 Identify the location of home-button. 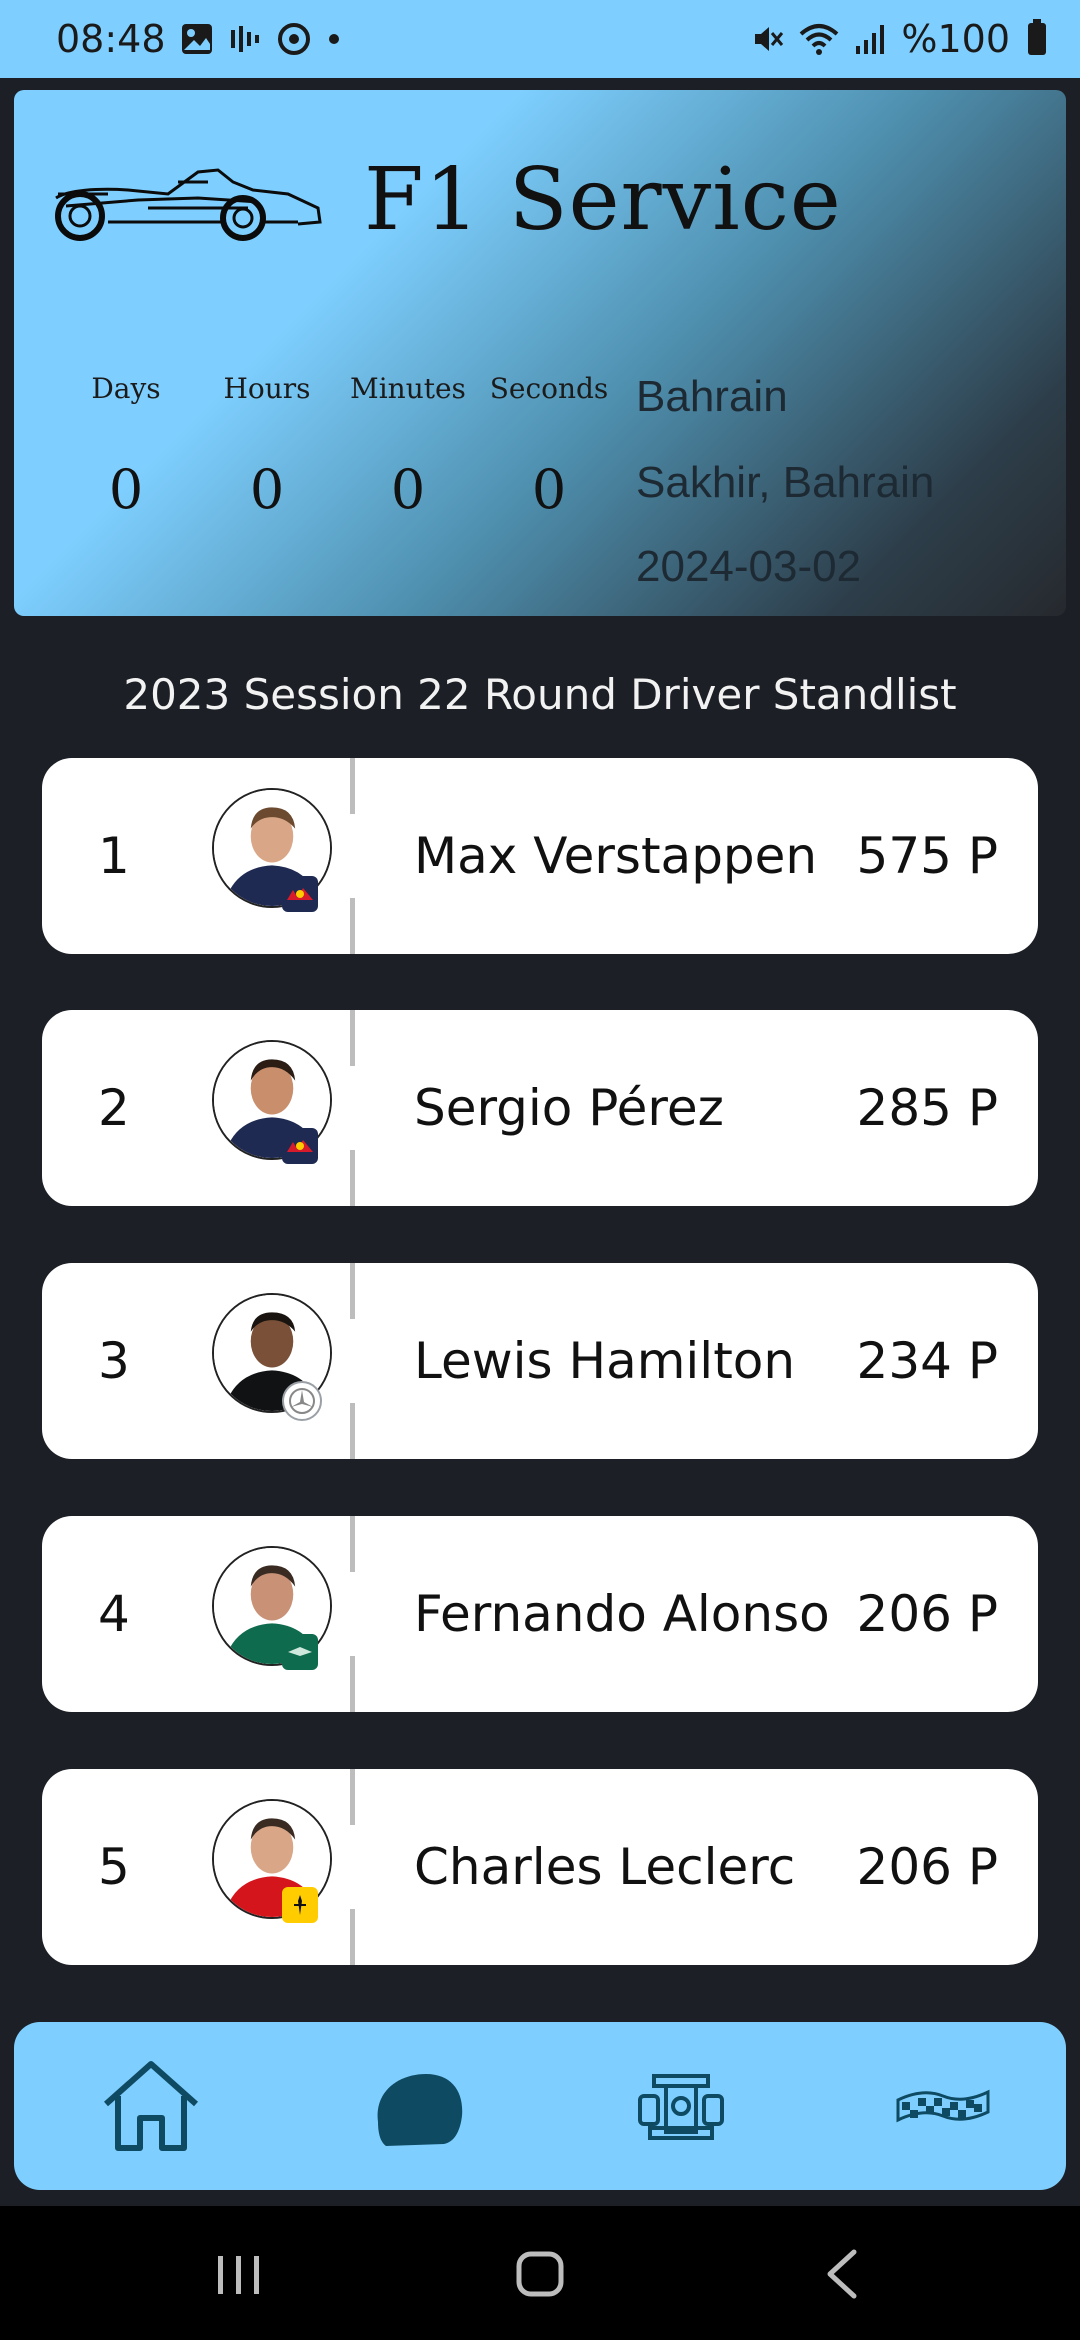
(540, 2274).